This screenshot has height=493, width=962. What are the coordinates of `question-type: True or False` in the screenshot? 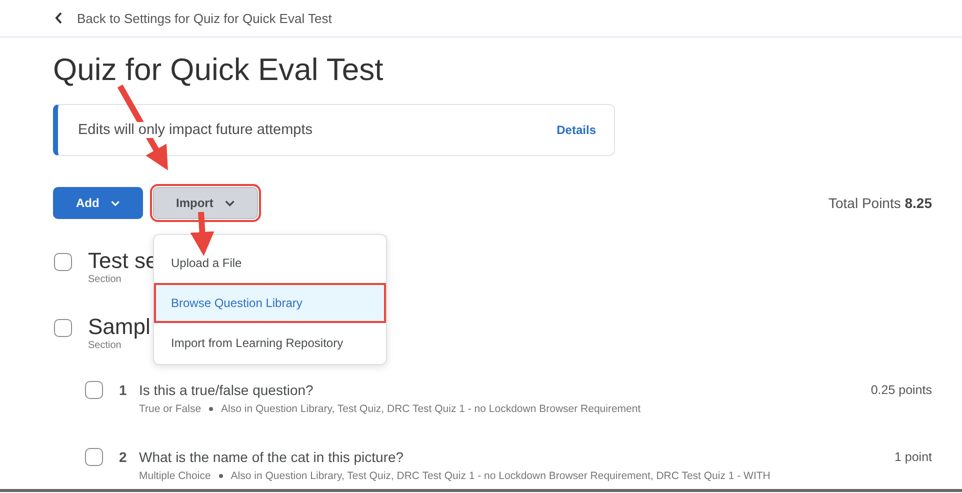 It's located at (170, 409).